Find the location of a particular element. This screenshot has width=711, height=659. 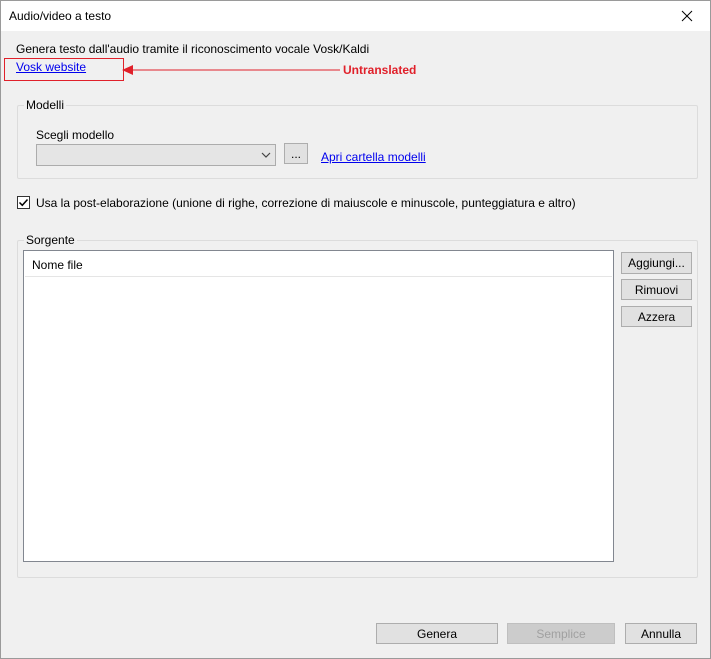

simple-button: Semplice is located at coordinates (561, 633).